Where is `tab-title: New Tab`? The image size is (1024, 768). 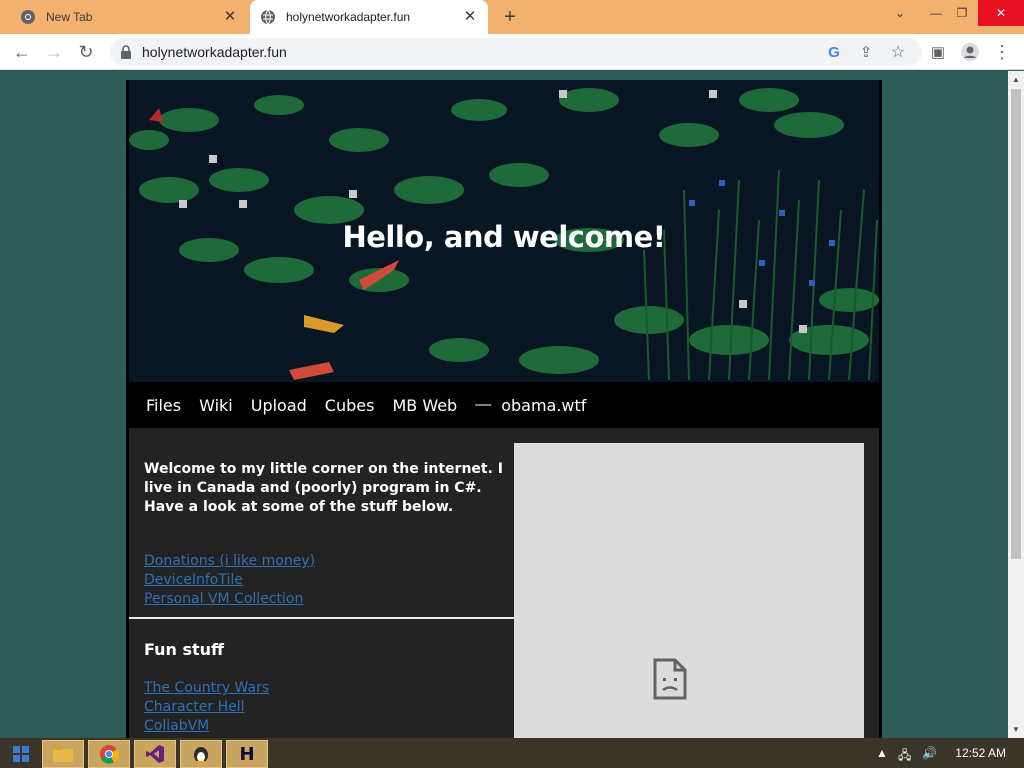
tab-title: New Tab is located at coordinates (69, 17).